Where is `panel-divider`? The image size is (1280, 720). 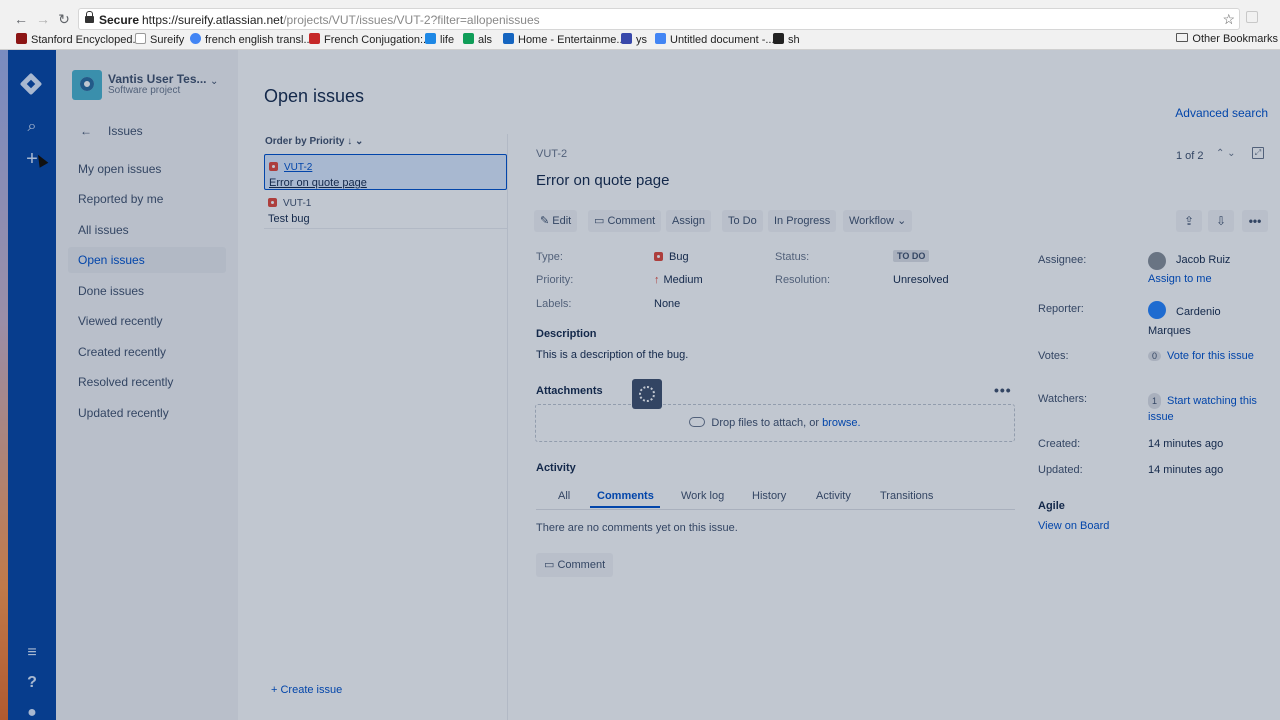
panel-divider is located at coordinates (507, 427).